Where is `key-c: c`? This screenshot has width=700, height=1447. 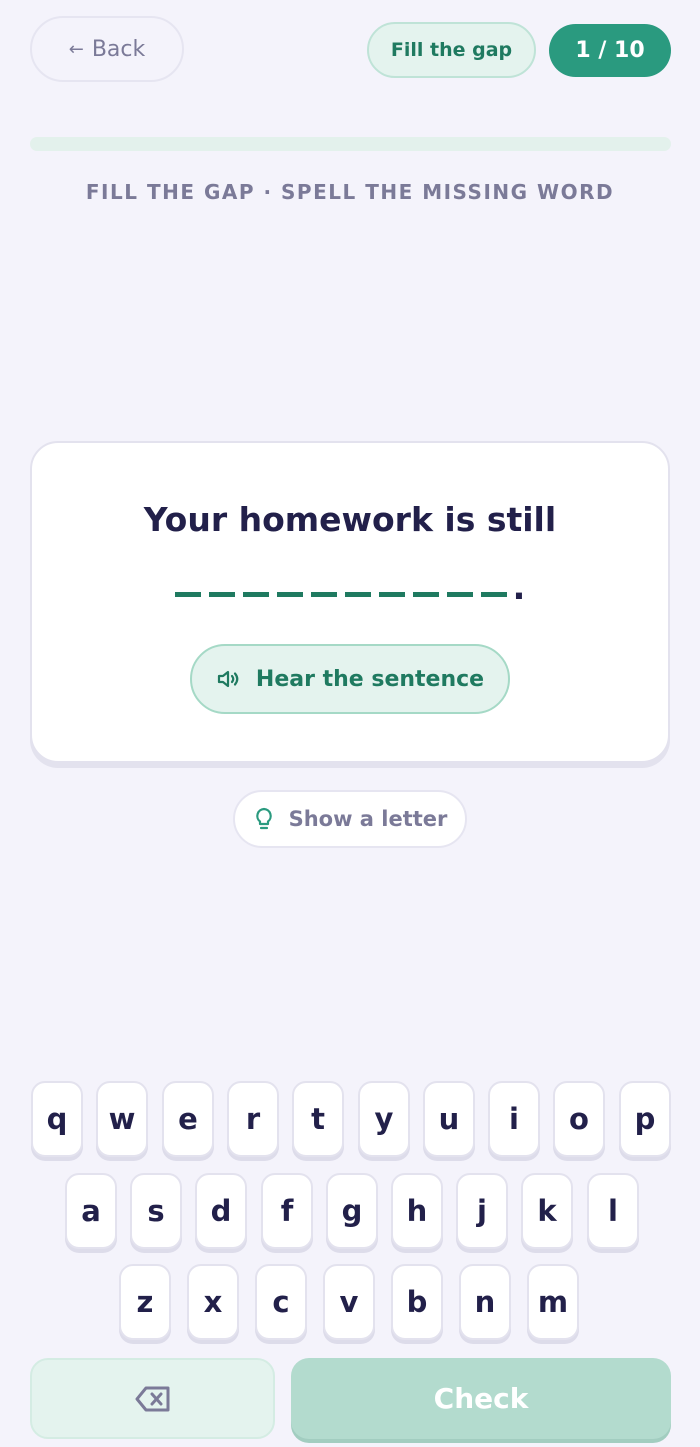
key-c: c is located at coordinates (281, 1302).